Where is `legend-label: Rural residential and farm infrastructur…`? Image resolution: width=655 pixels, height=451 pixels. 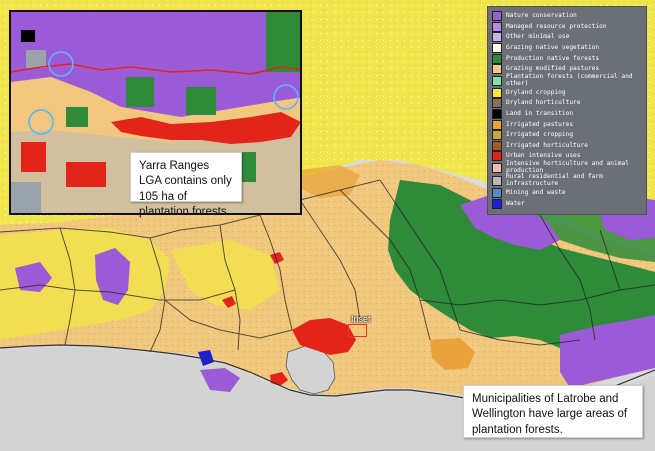 legend-label: Rural residential and farm infrastructur… is located at coordinates (554, 180).